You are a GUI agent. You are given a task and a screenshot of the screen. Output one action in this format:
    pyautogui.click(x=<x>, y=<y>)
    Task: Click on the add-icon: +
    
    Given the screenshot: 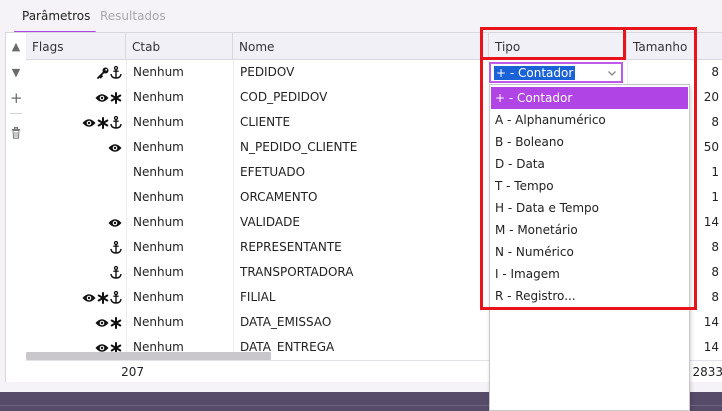 What is the action you would take?
    pyautogui.click(x=16, y=98)
    